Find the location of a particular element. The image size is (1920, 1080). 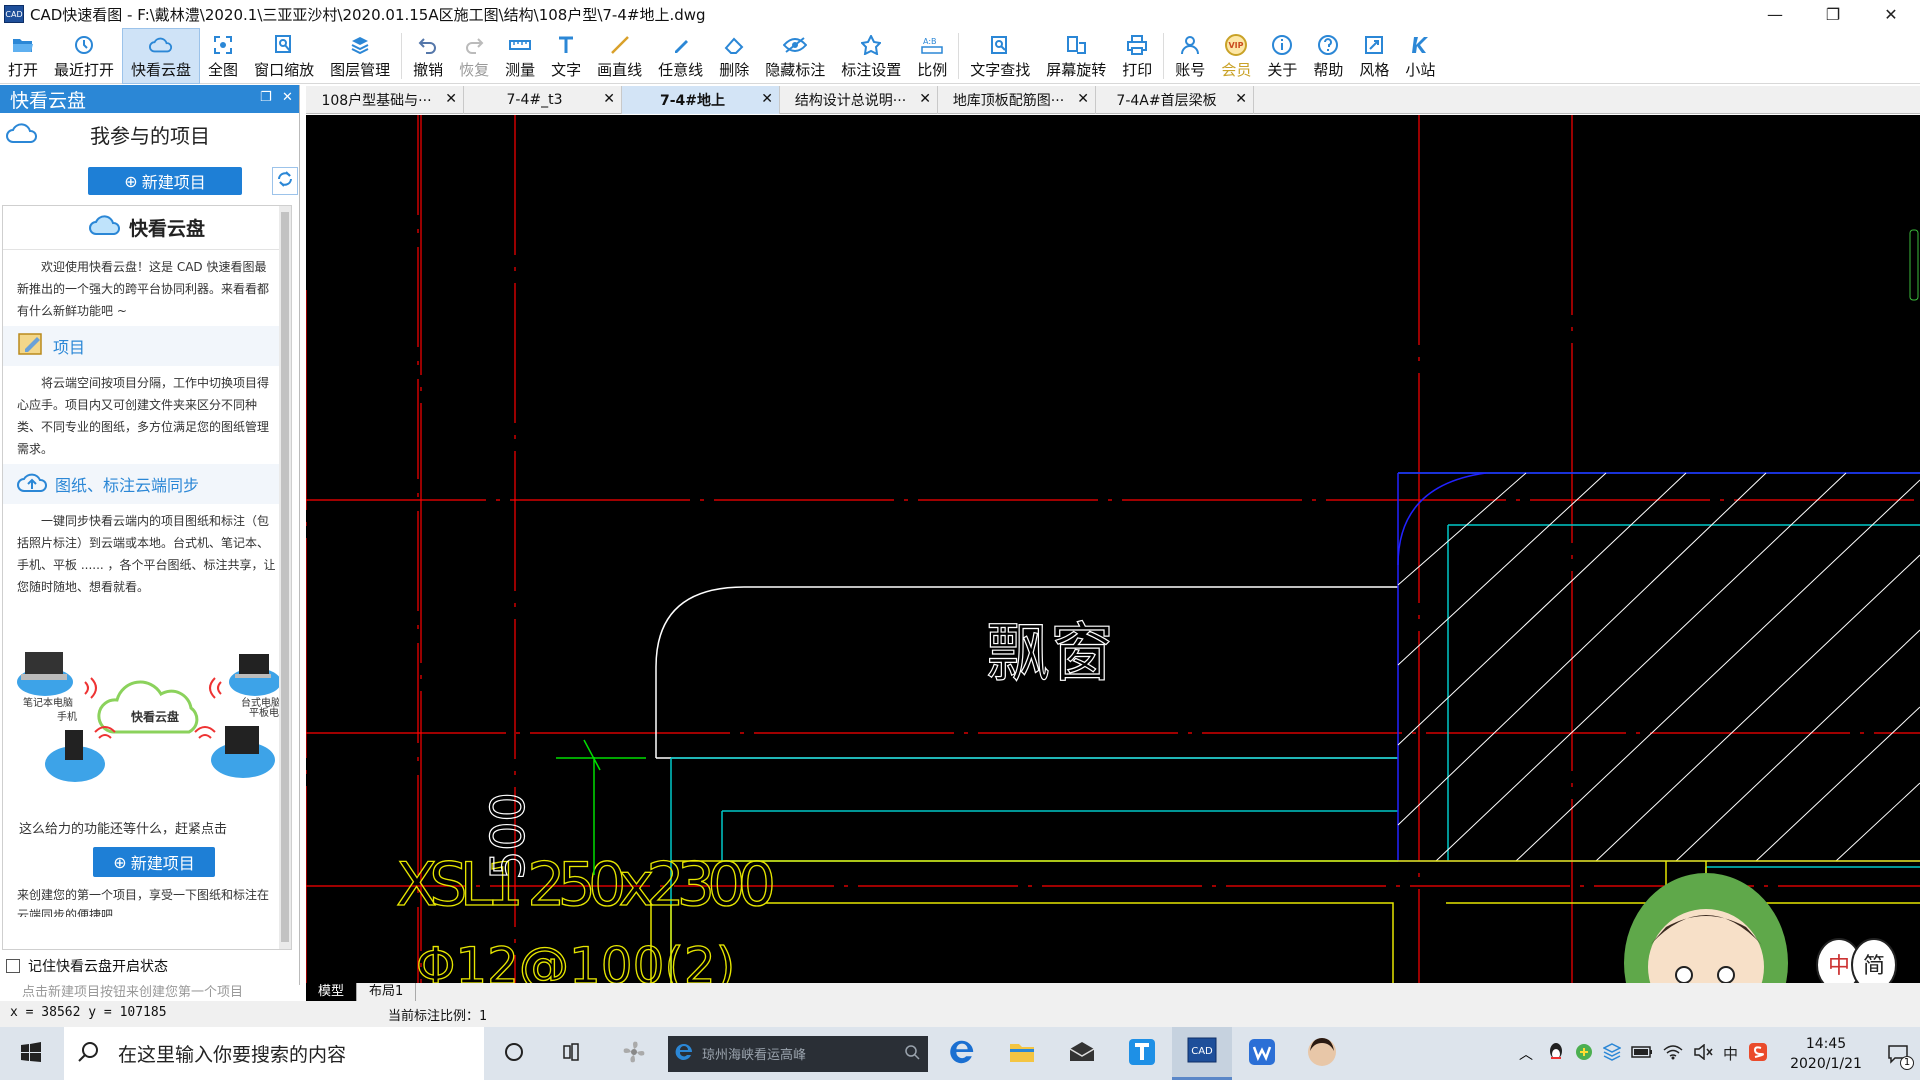

sogou-icon is located at coordinates (1758, 1054).